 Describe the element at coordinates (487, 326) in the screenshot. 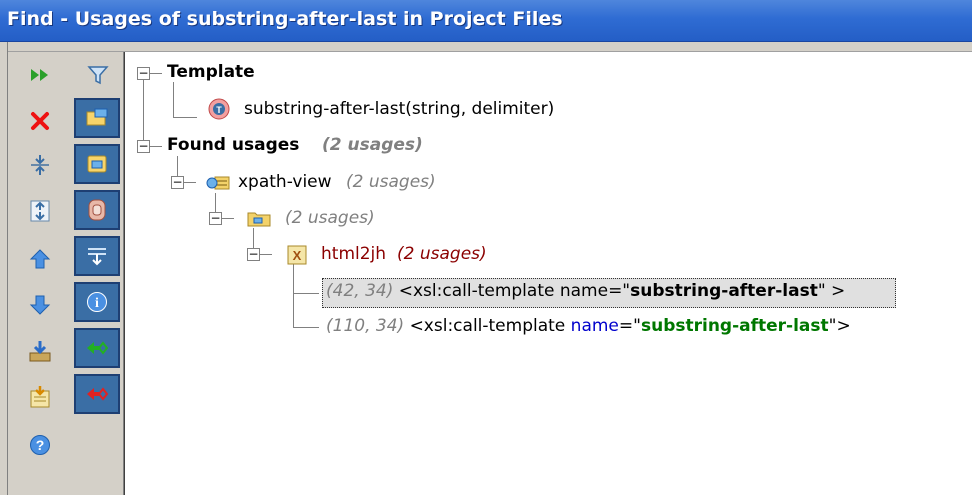

I see `usage-tag-open: <xsl:call-template` at that location.